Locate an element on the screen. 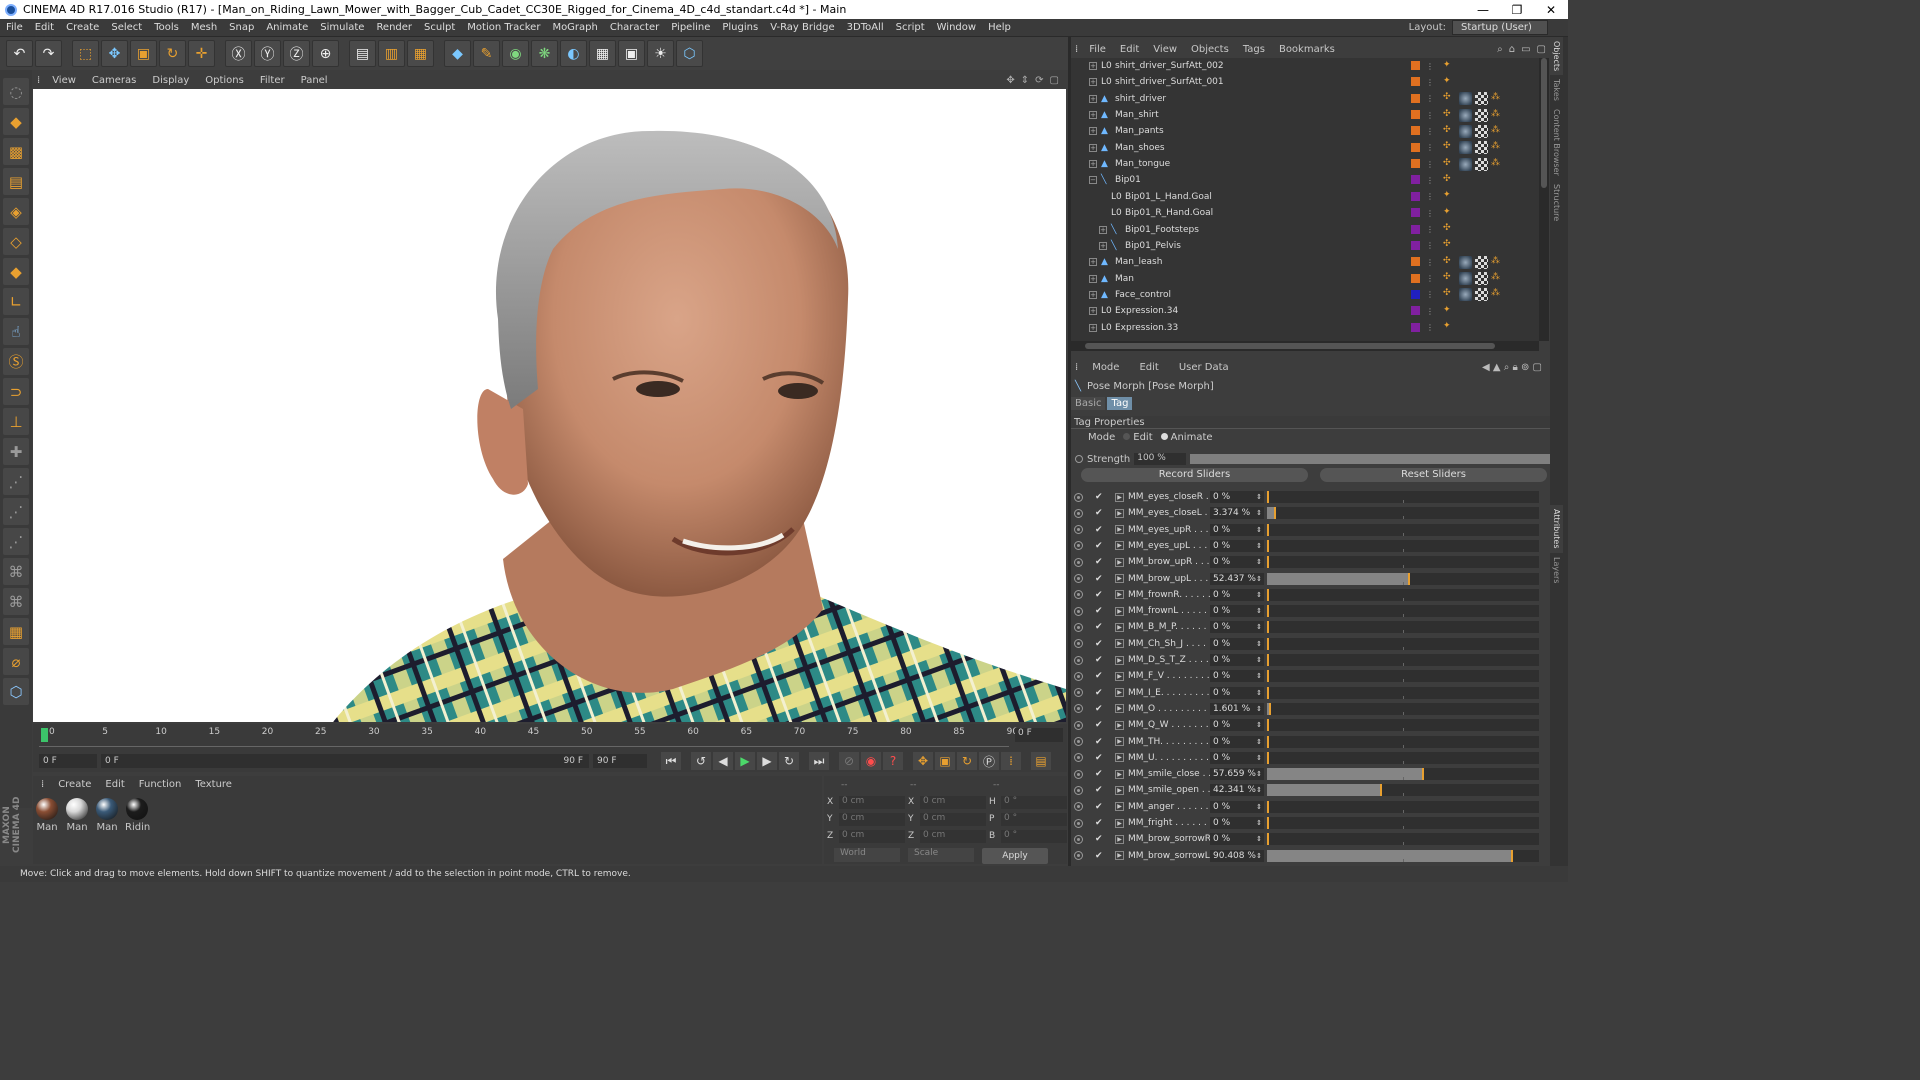 The width and height of the screenshot is (1920, 1080). object-row: + ▲ Man_shoes ⋮ ✣ ⁂ is located at coordinates (1305, 148).